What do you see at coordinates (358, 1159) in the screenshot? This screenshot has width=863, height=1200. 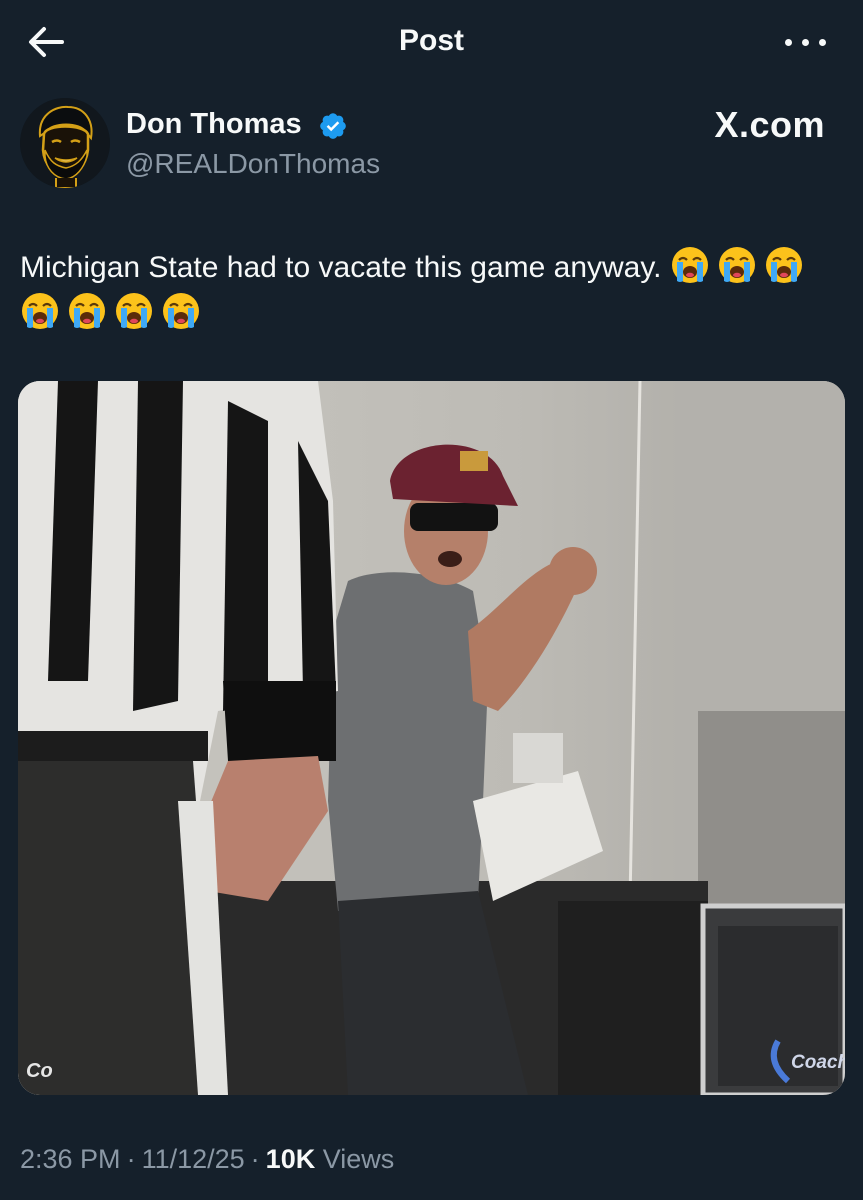 I see `views-label: Views` at bounding box center [358, 1159].